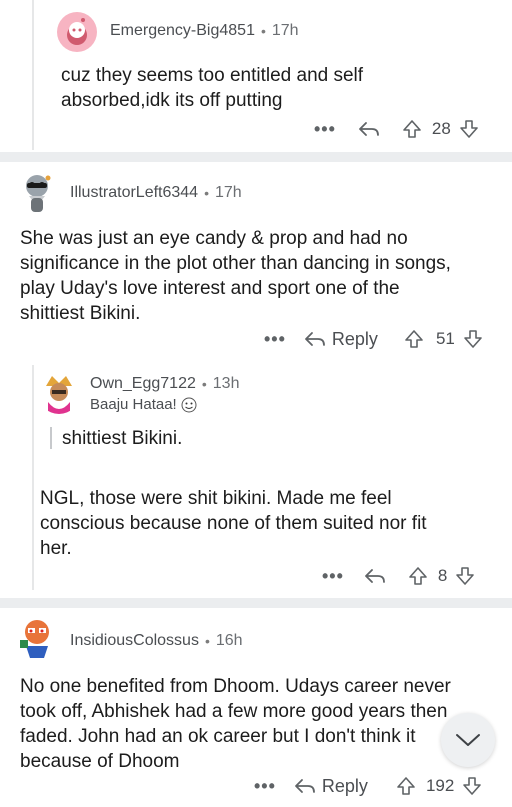  What do you see at coordinates (143, 384) in the screenshot?
I see `comment-username: Own_Egg7122` at bounding box center [143, 384].